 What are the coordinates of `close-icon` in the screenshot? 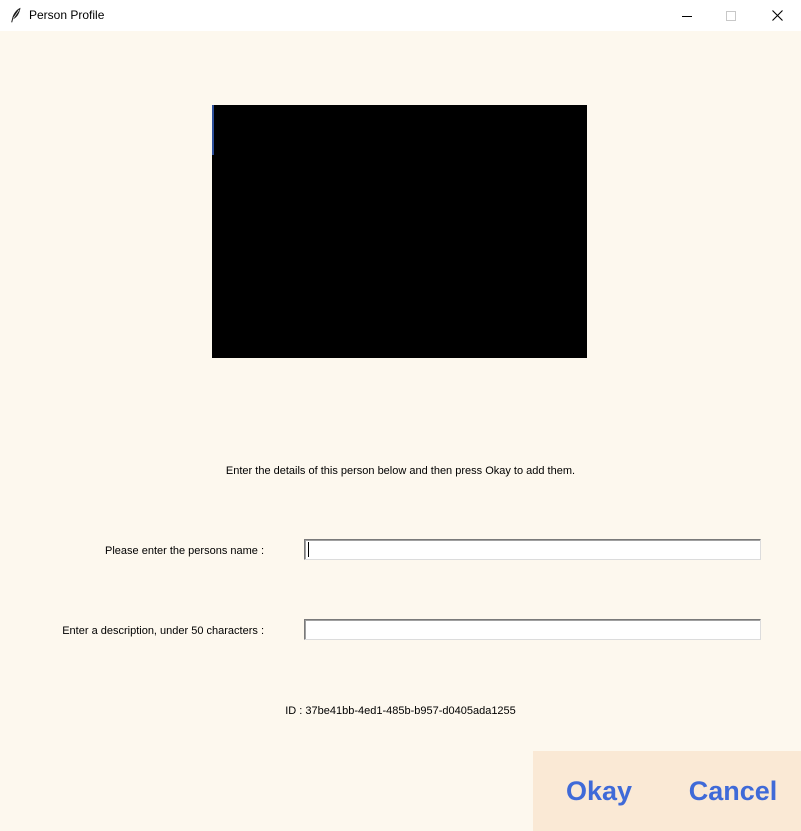 It's located at (777, 15).